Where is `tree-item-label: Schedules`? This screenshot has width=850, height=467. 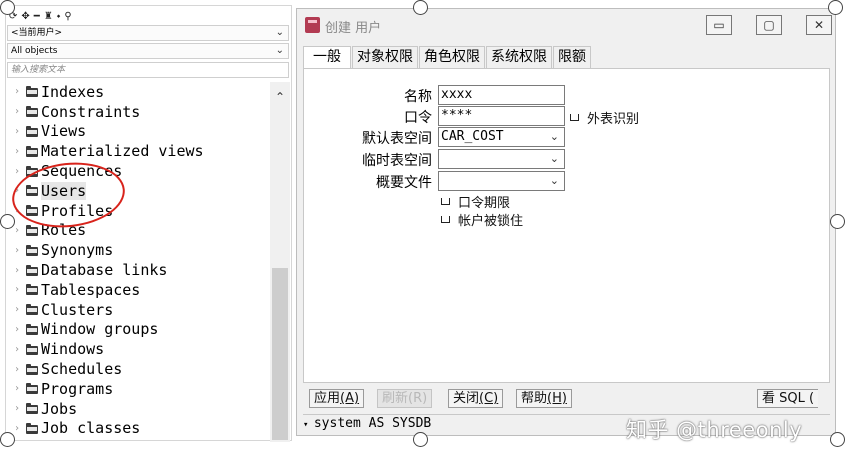 tree-item-label: Schedules is located at coordinates (82, 369).